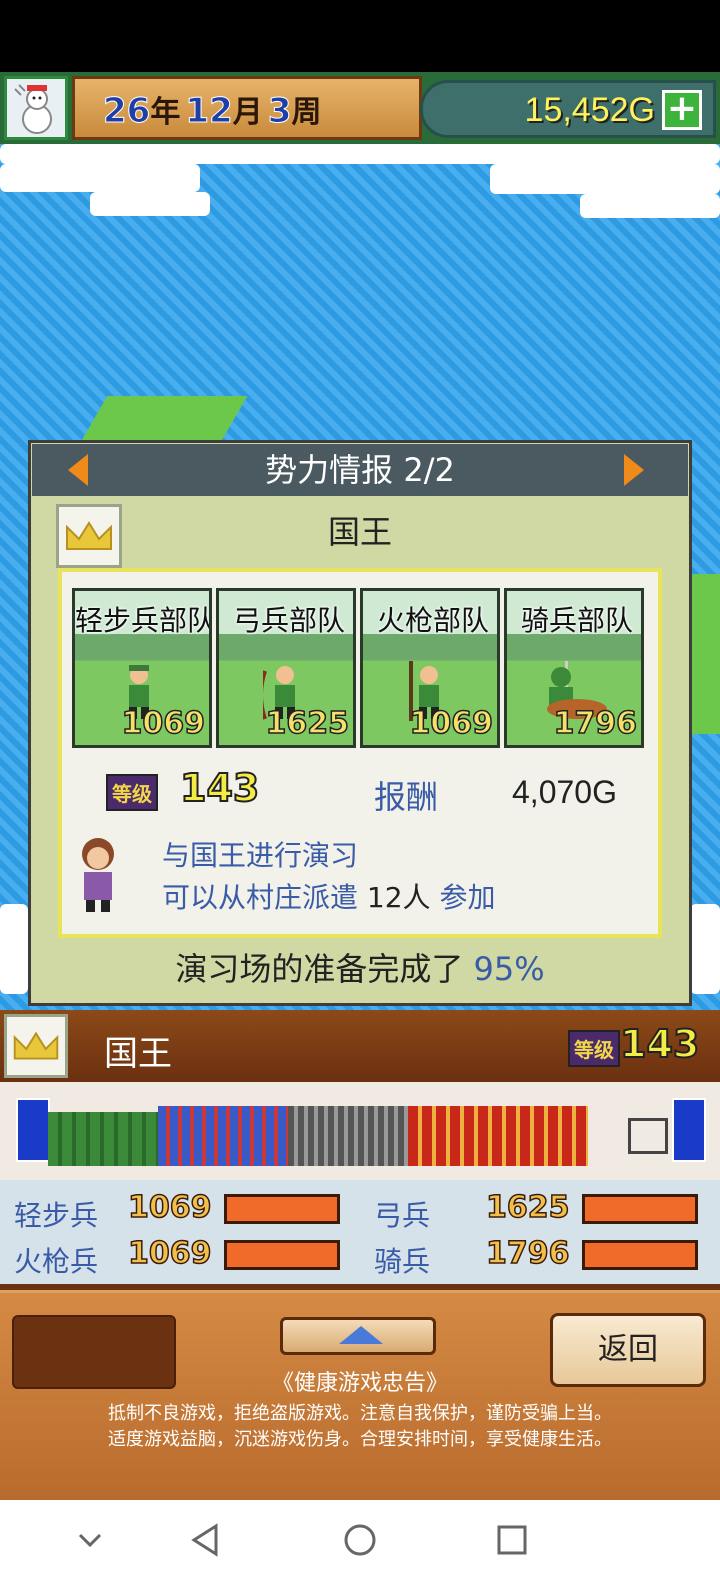 The width and height of the screenshot is (720, 1584). I want to click on nav-recents-icon, so click(512, 1540).